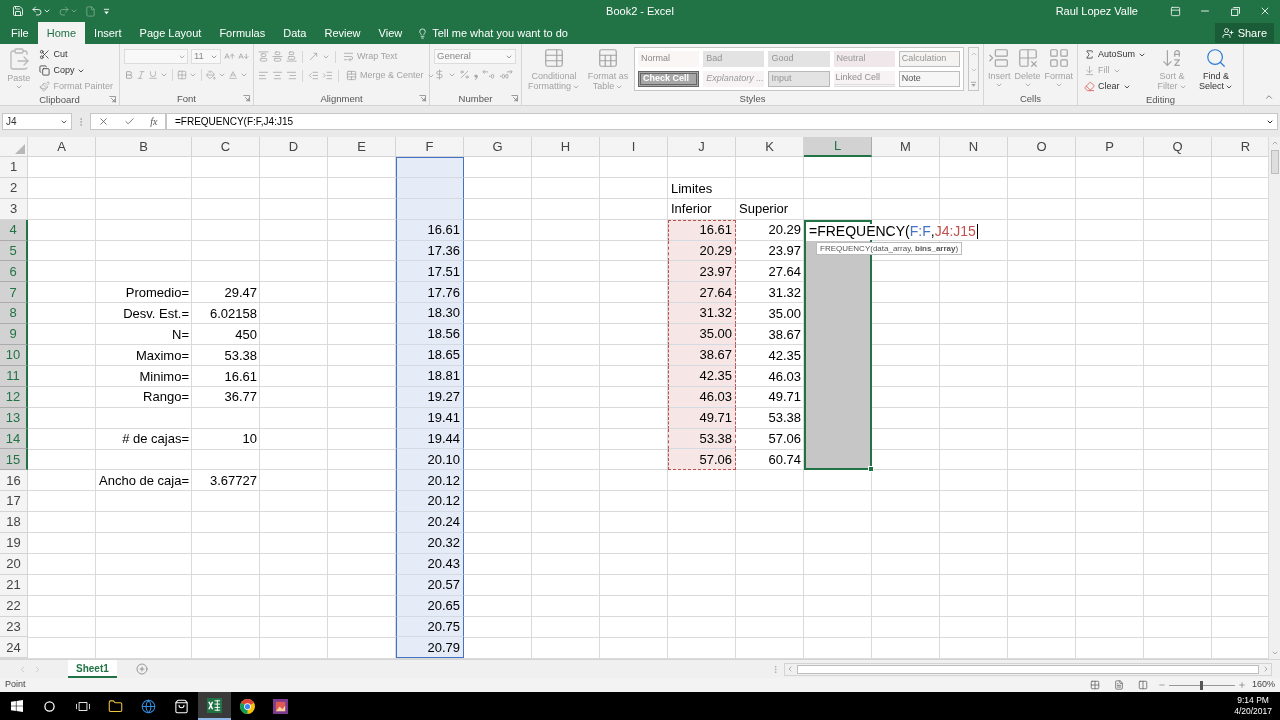 The width and height of the screenshot is (1280, 720). What do you see at coordinates (14, 502) in the screenshot?
I see `row-header: 17` at bounding box center [14, 502].